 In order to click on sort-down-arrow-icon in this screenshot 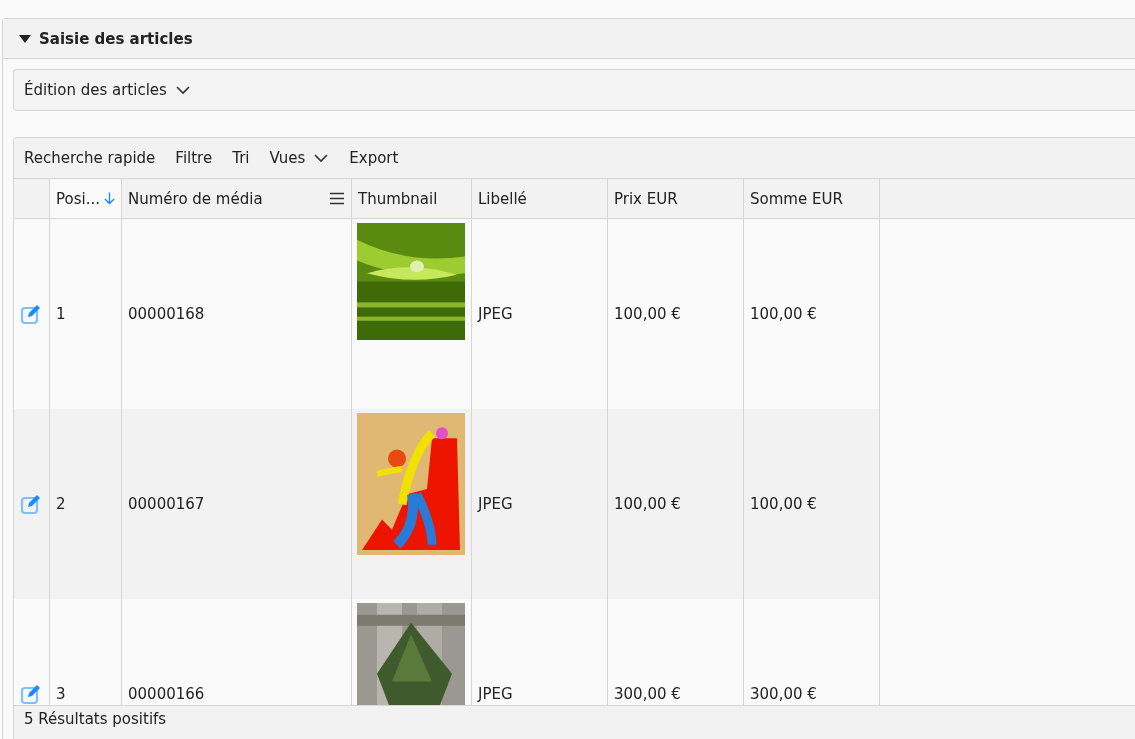, I will do `click(109, 198)`.